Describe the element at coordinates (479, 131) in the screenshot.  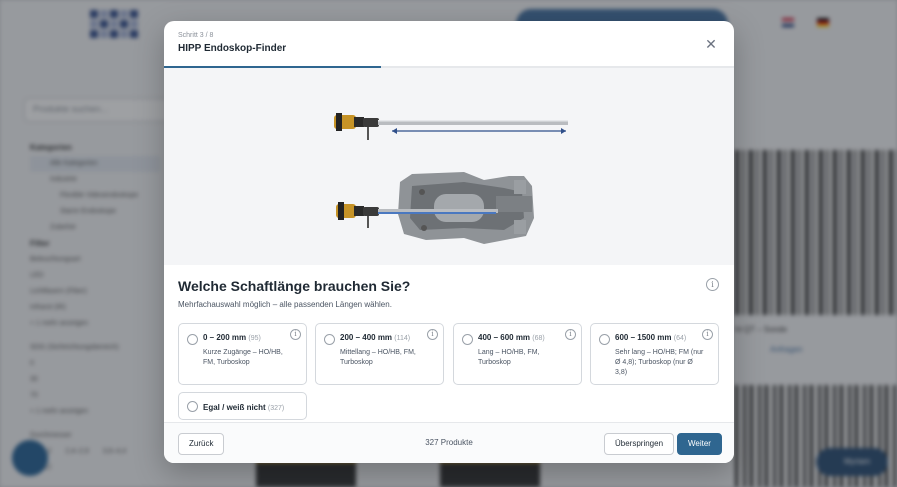
I see `length-arrow` at that location.